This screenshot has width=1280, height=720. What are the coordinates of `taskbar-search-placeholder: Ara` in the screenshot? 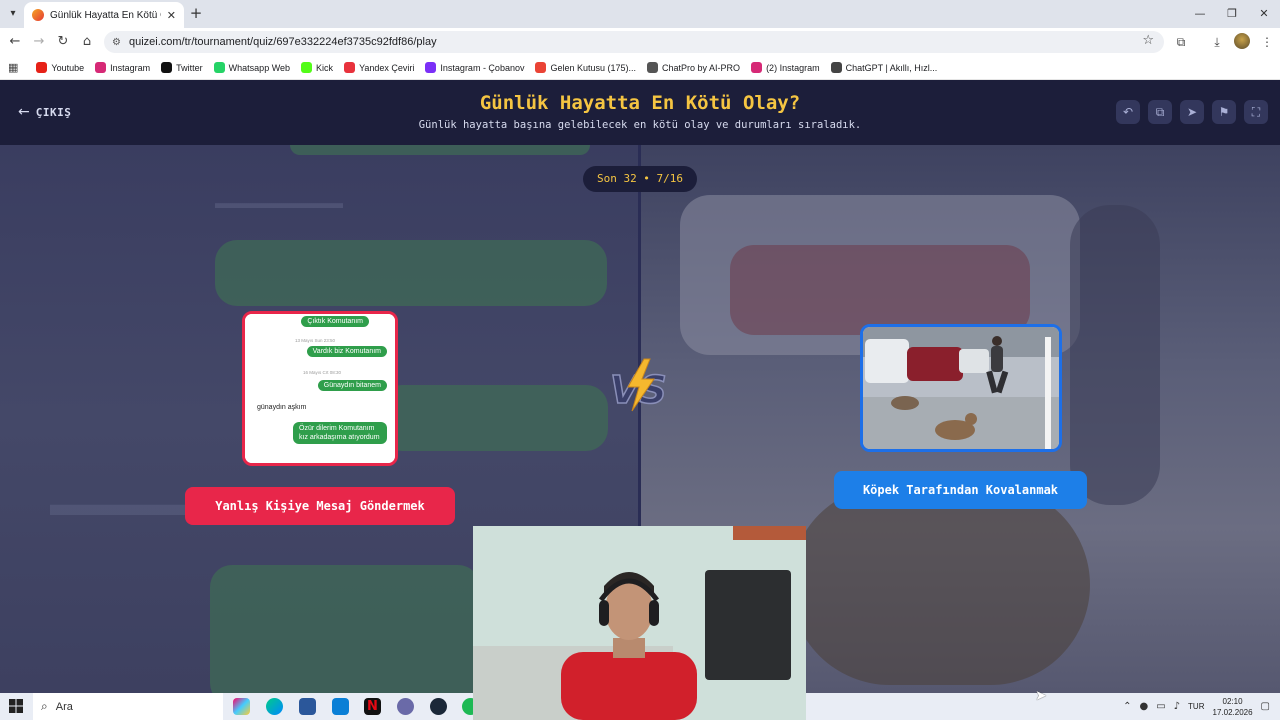 It's located at (64, 706).